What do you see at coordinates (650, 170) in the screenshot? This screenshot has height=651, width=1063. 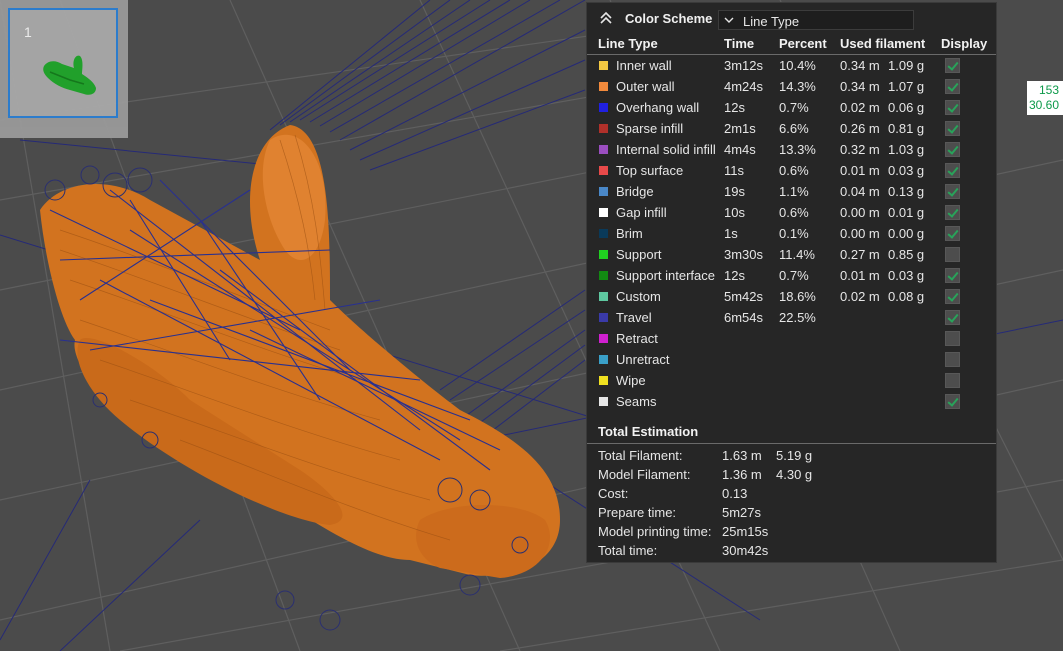 I see `line-type-name: Top surface` at bounding box center [650, 170].